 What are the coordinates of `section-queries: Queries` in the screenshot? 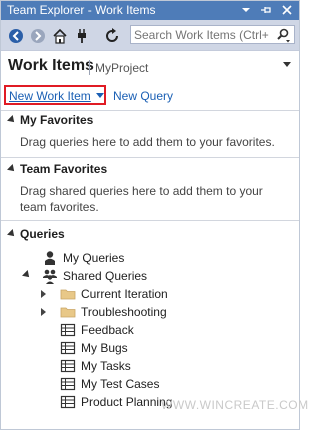 It's located at (150, 235).